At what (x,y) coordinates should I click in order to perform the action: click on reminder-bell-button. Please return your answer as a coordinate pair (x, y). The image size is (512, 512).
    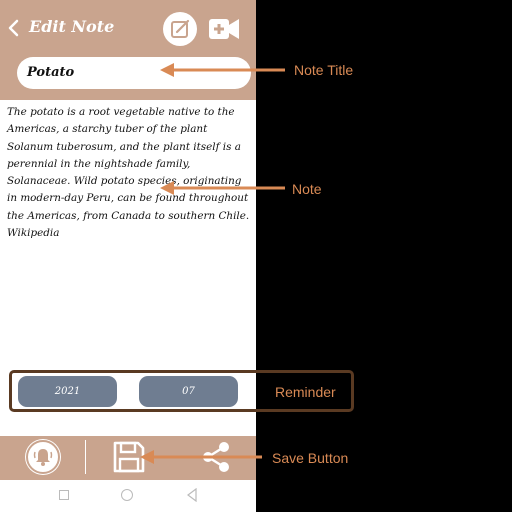
    Looking at the image, I should click on (43, 457).